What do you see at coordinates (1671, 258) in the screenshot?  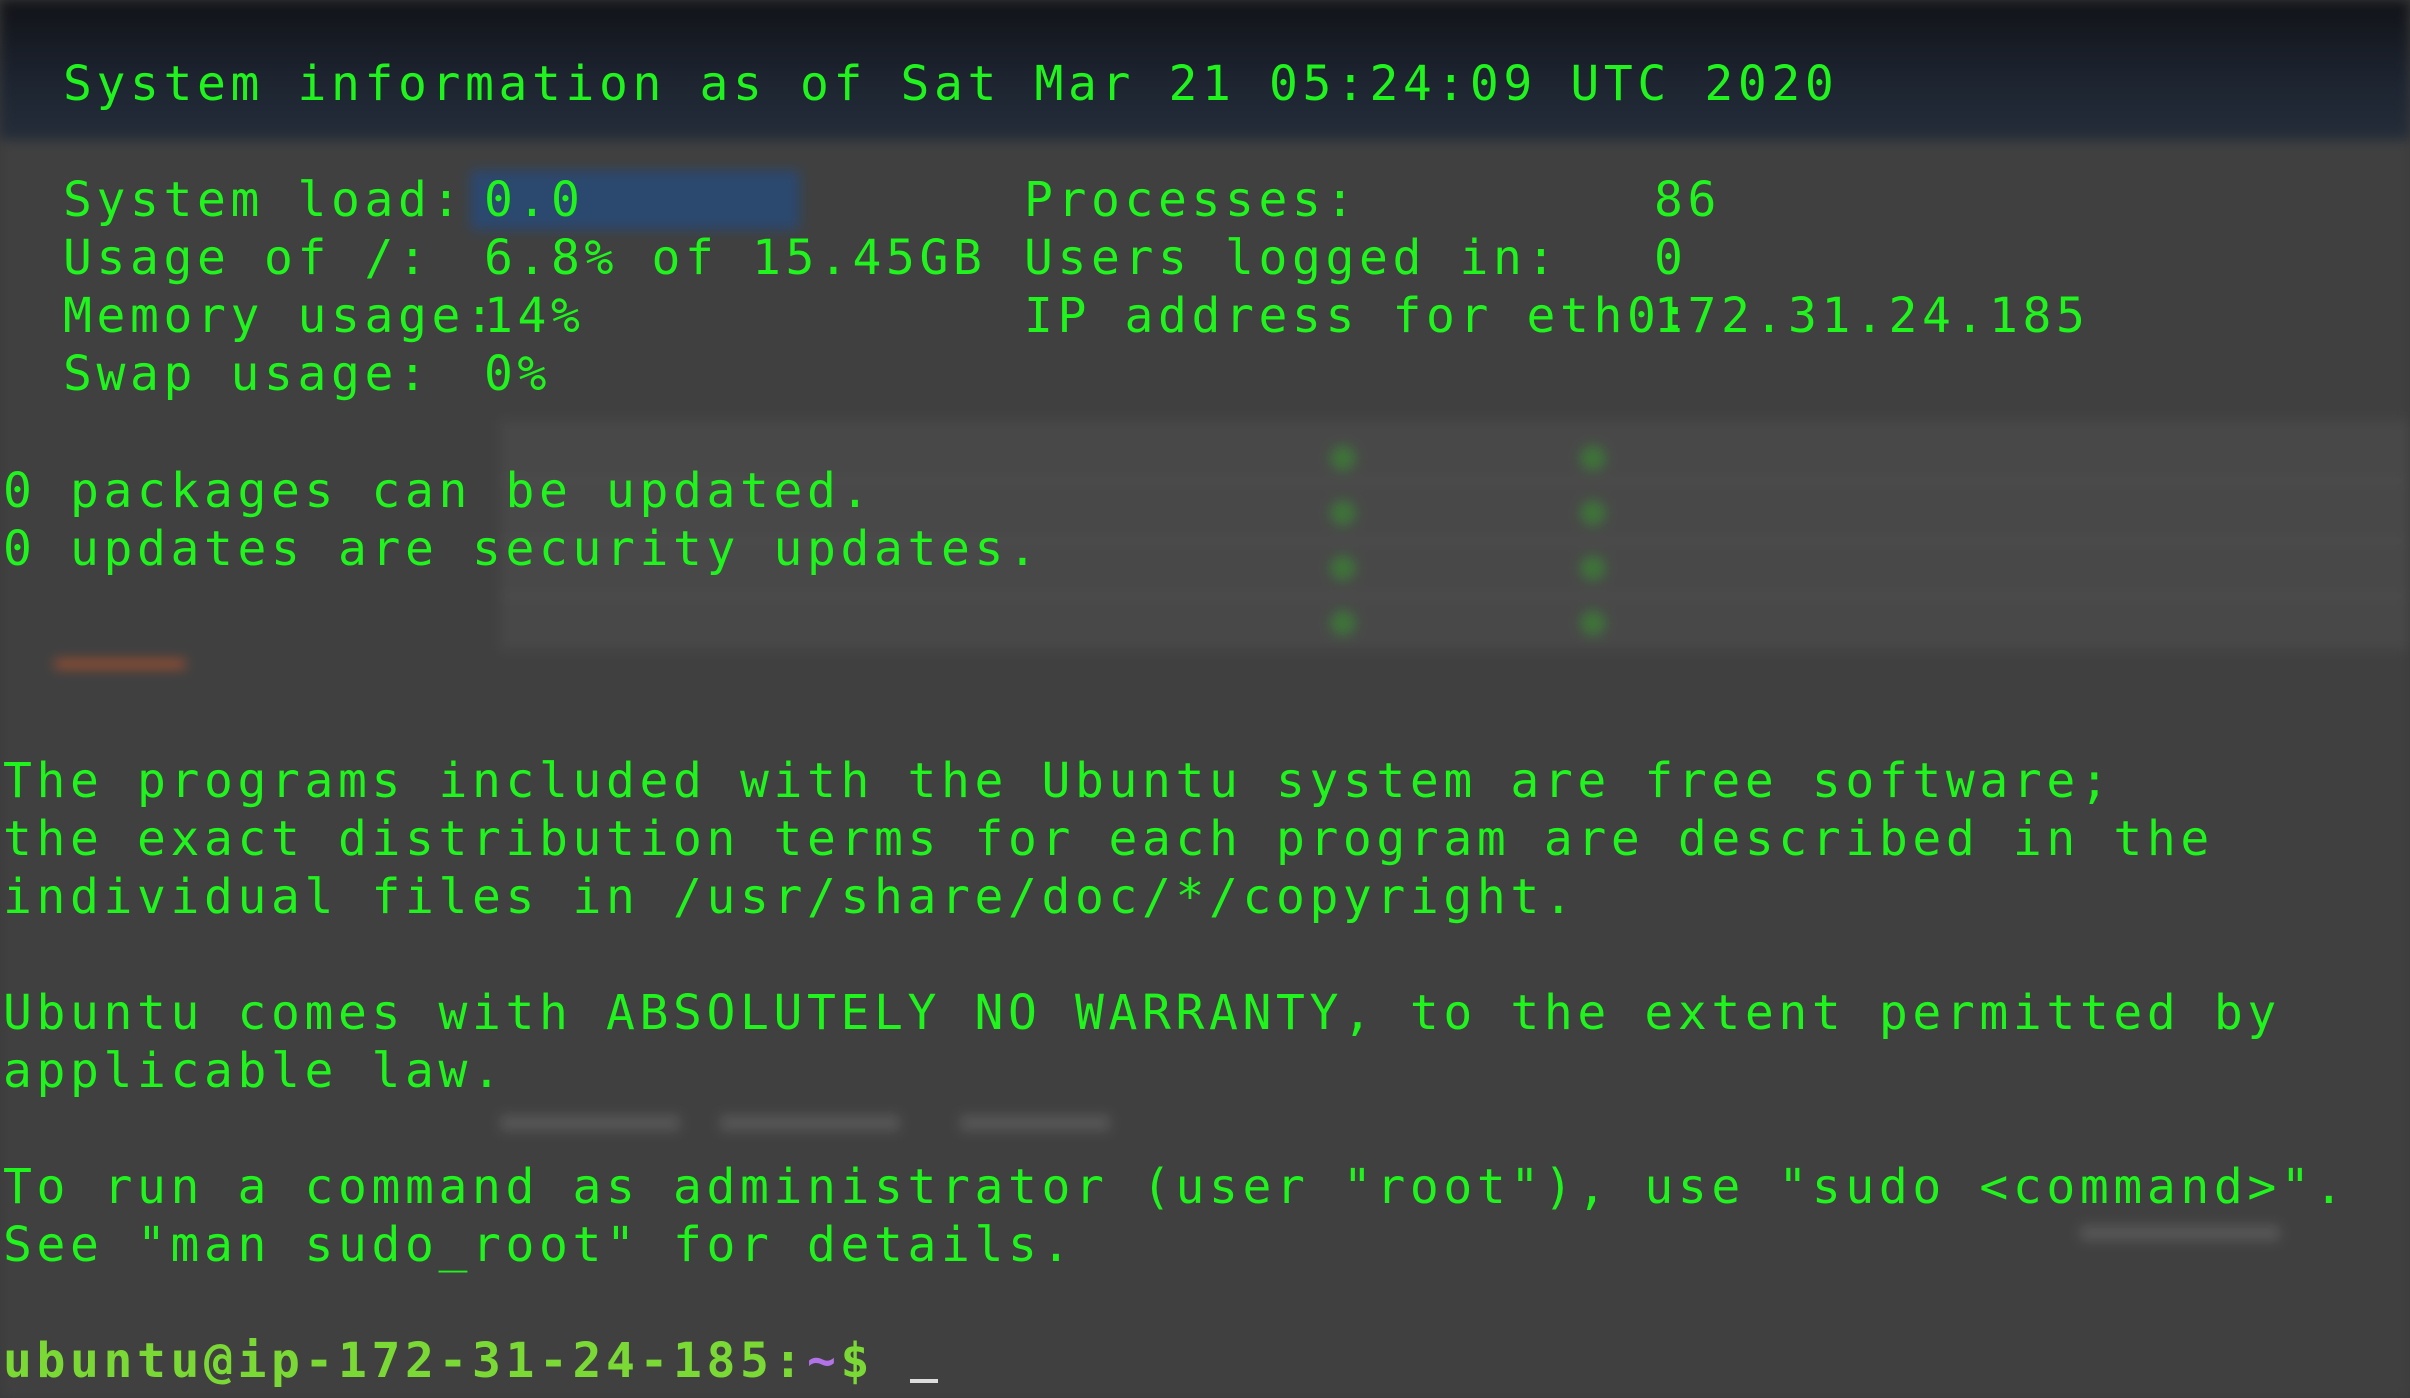 I see `users-value: 0` at bounding box center [1671, 258].